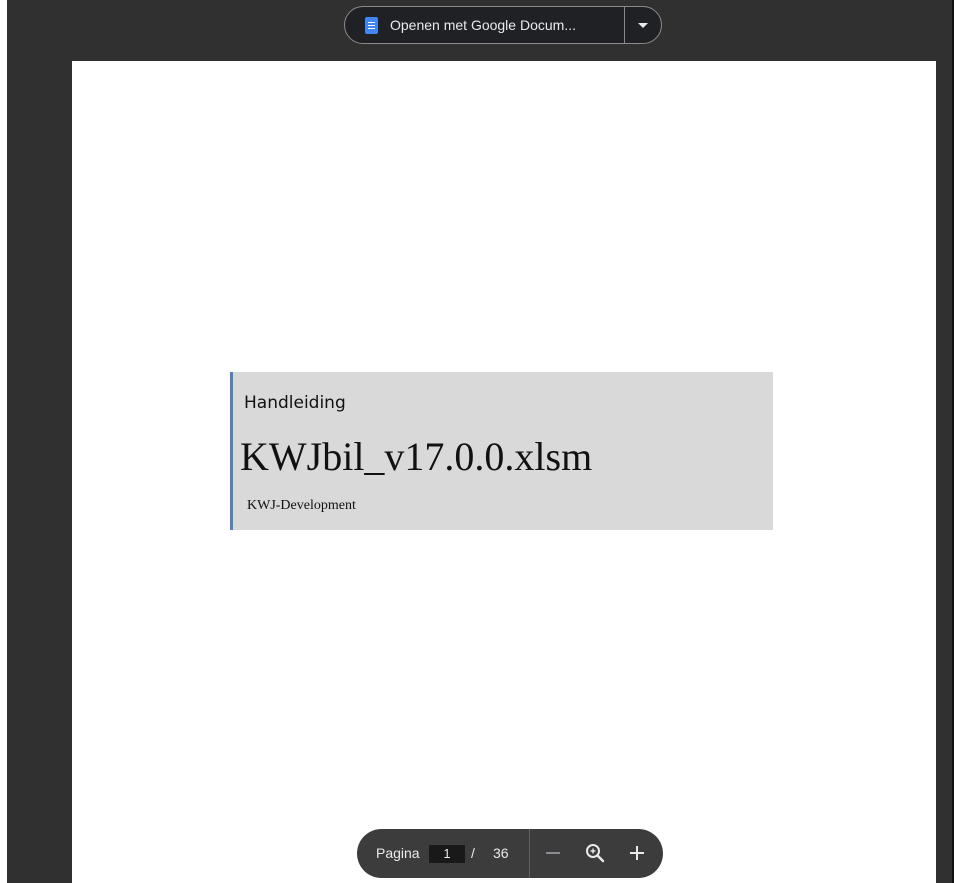 Image resolution: width=954 pixels, height=883 pixels. I want to click on document-title: KWJbil_v17.0.0.xlsm, so click(416, 456).